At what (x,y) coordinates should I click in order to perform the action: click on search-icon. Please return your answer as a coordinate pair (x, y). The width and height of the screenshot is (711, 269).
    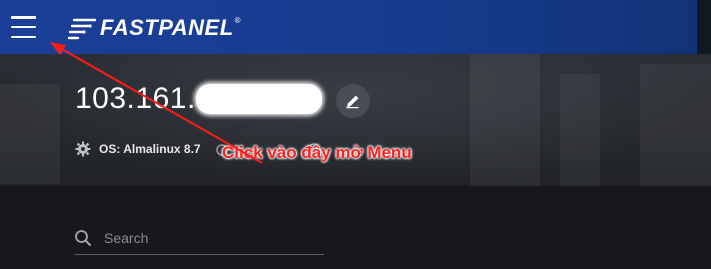
    Looking at the image, I should click on (83, 238).